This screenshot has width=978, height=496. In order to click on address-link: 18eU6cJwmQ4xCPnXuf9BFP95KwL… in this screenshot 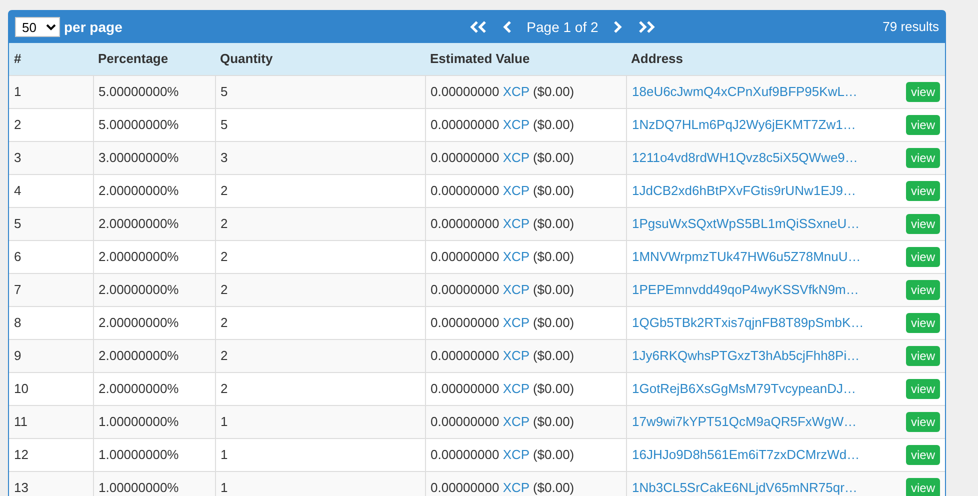, I will do `click(745, 92)`.